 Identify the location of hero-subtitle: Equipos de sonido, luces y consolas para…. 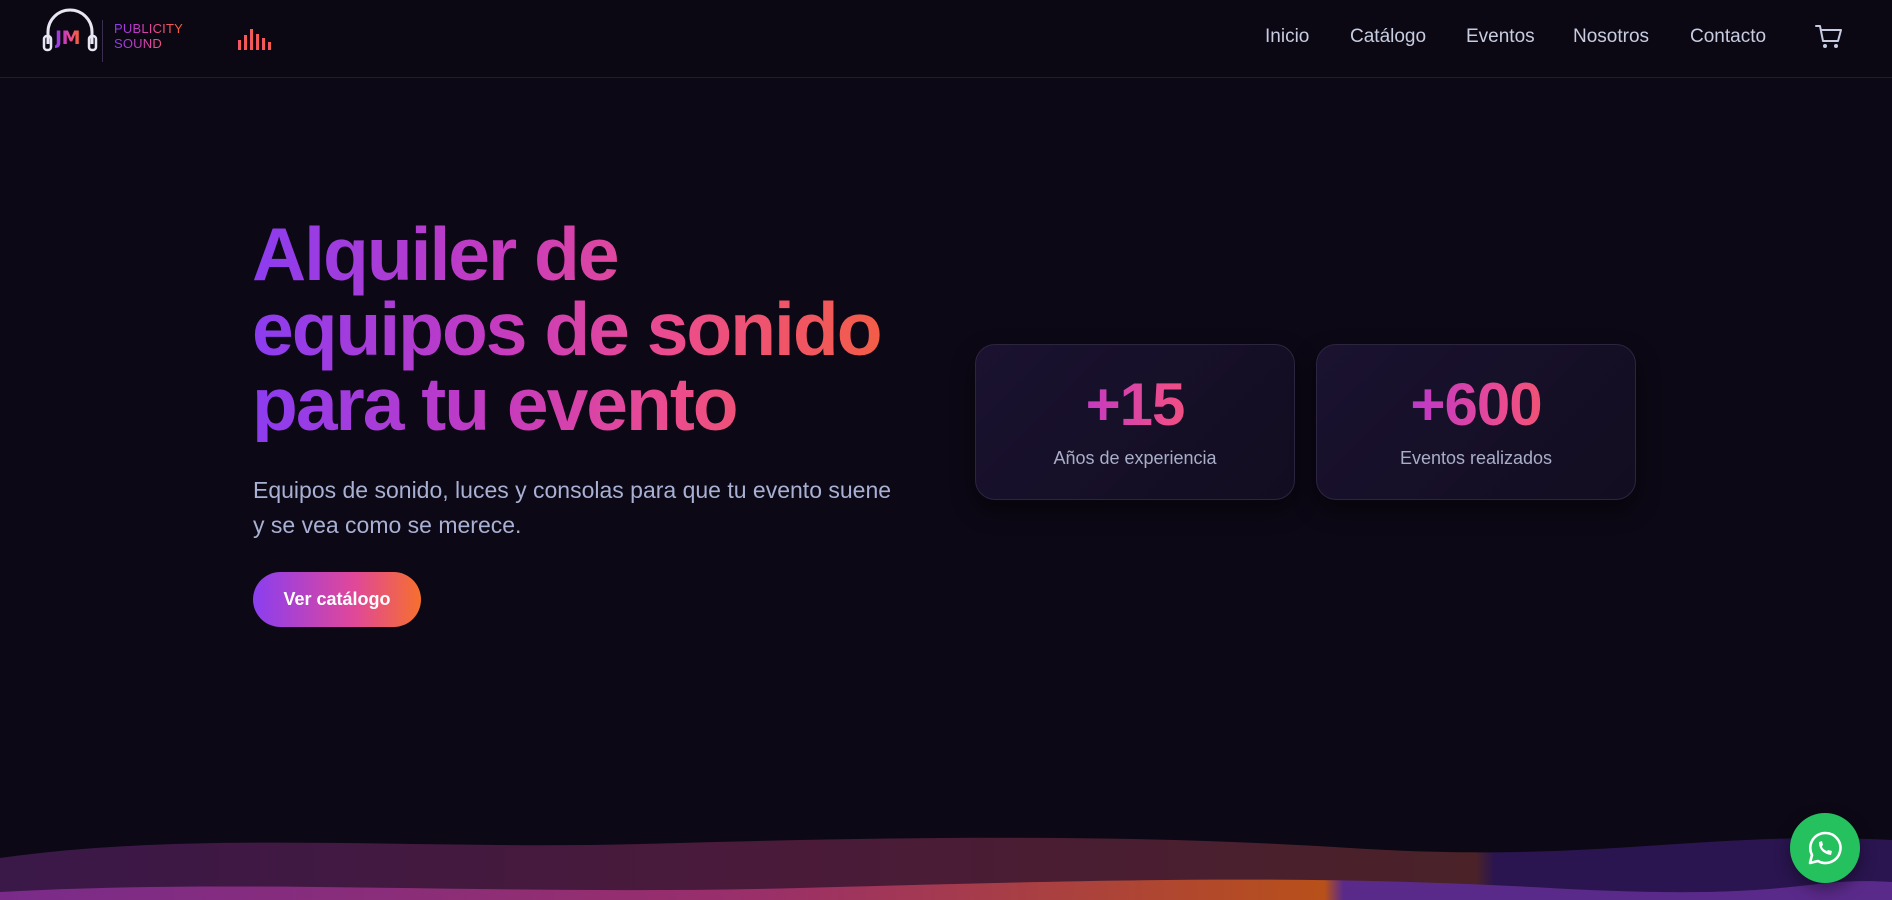
(572, 507).